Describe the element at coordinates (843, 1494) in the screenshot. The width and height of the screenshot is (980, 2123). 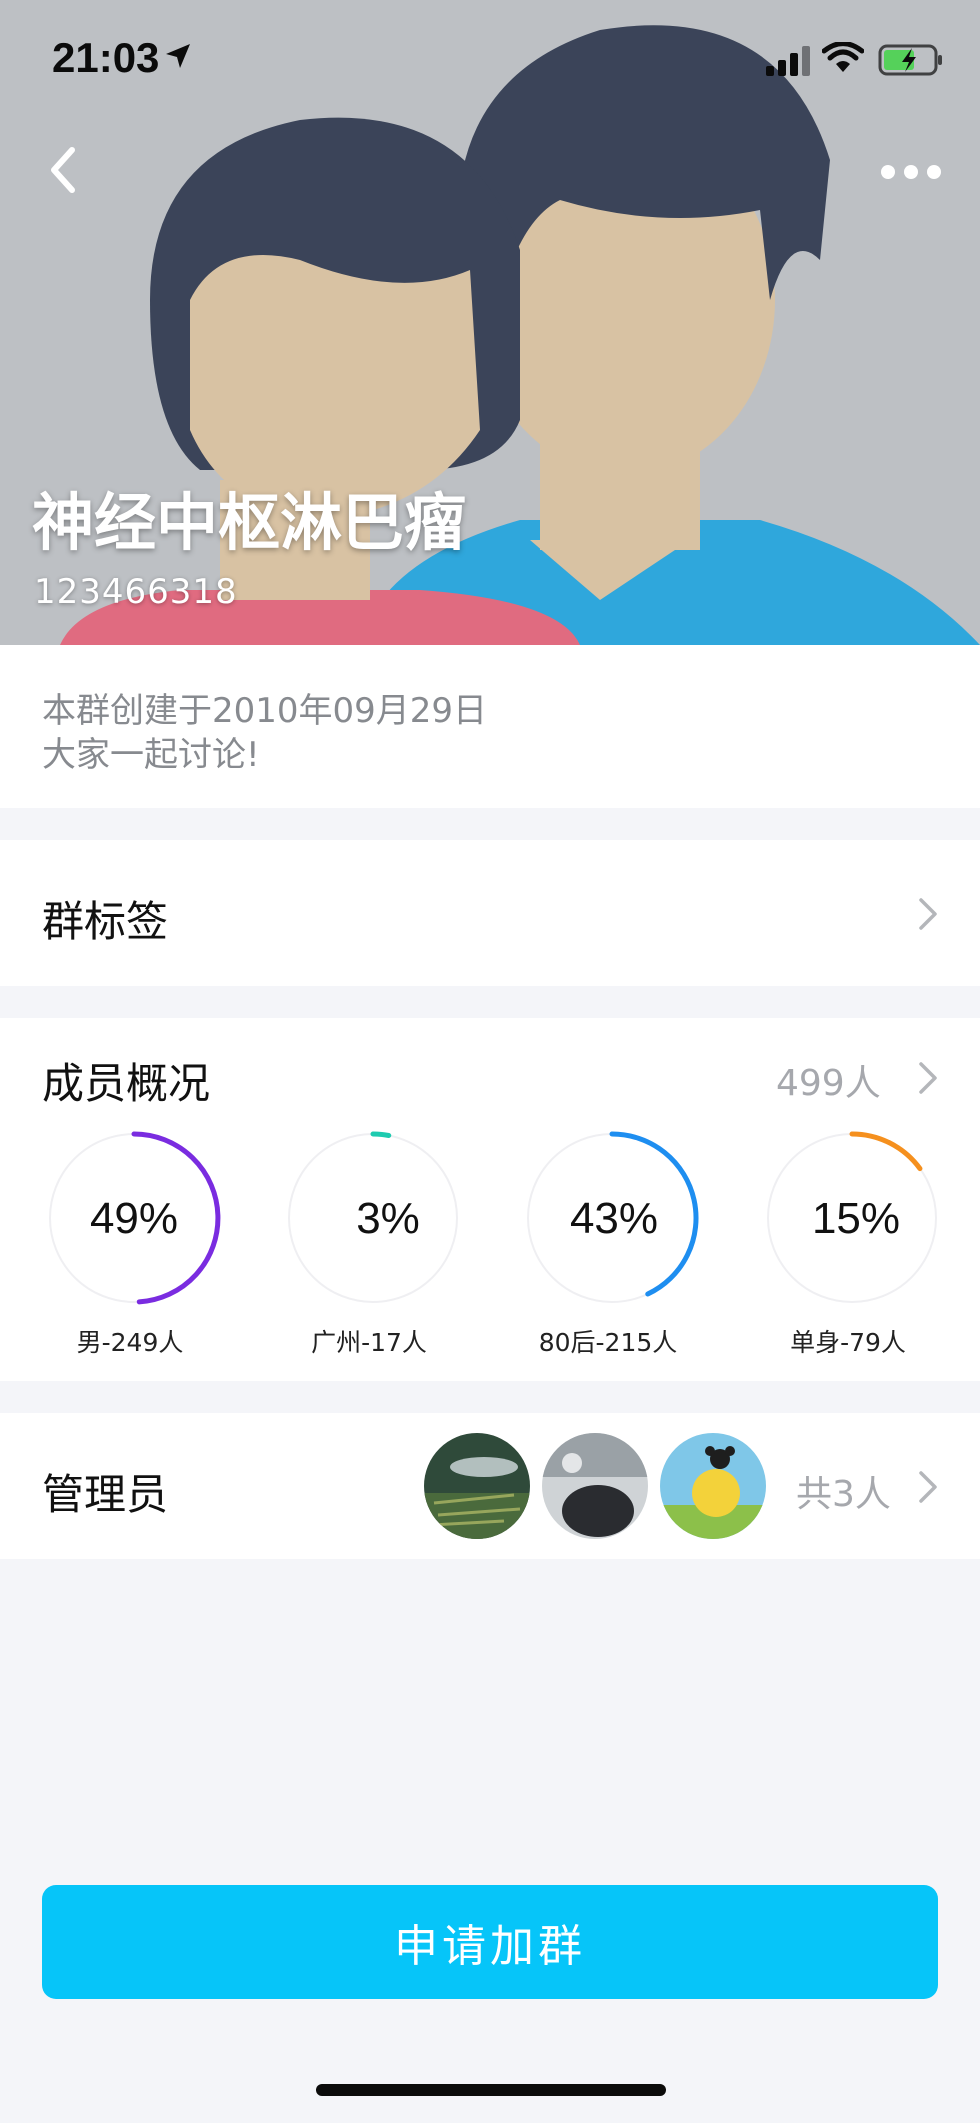
I see `admin-count: 共3人` at that location.